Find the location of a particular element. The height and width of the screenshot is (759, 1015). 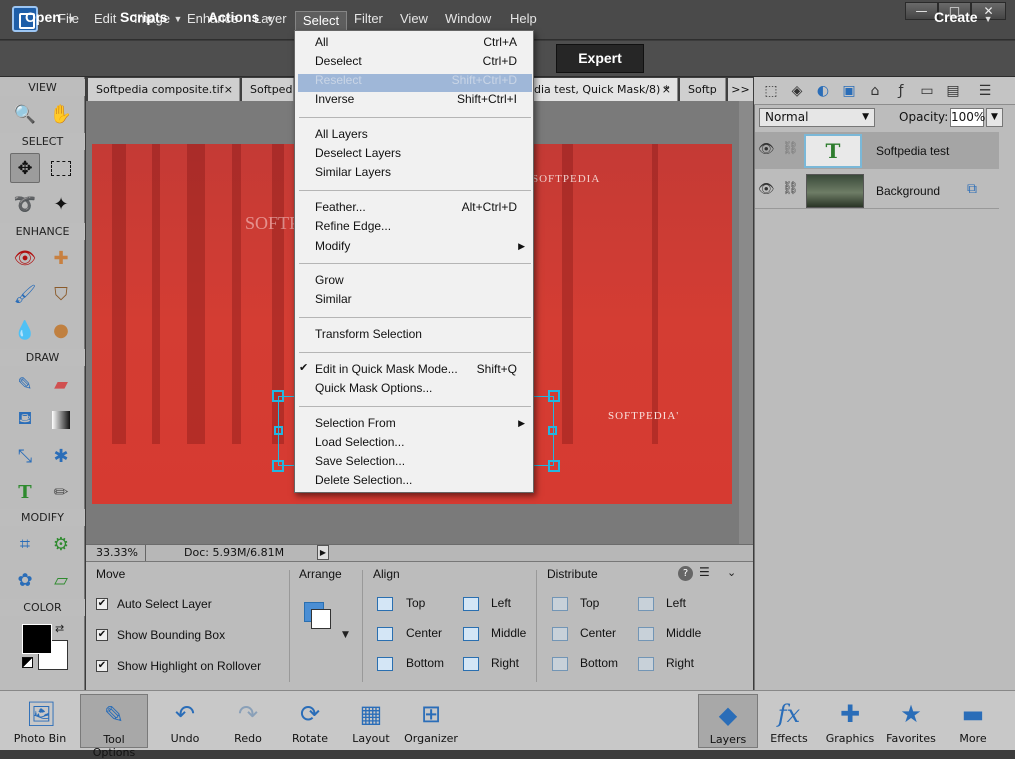

photo-bin-button: 🖼 Photo Bin is located at coordinates (40, 721).